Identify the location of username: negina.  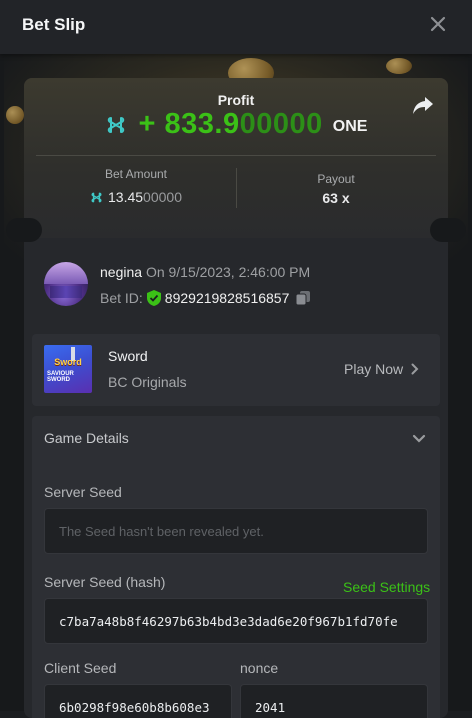
(121, 272).